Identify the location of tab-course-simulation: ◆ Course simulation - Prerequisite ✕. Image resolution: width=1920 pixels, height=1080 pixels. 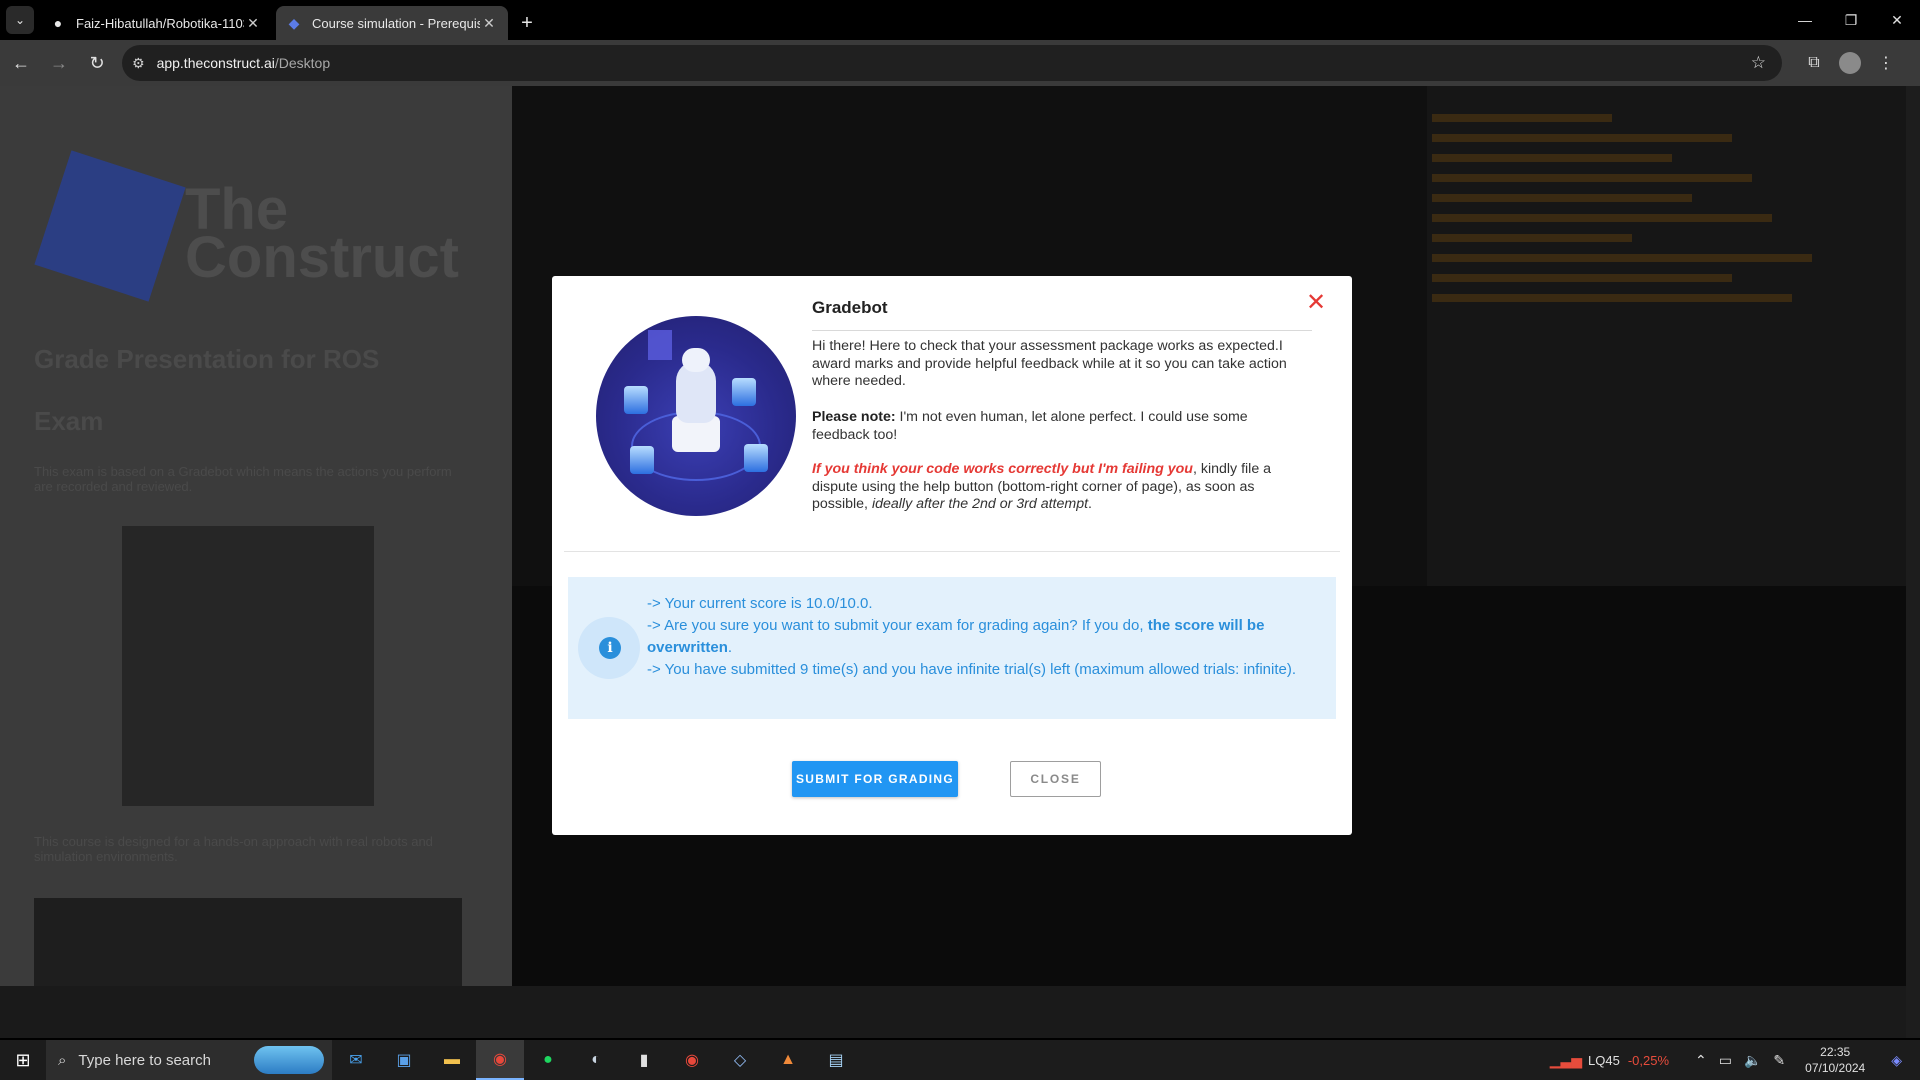
(392, 23).